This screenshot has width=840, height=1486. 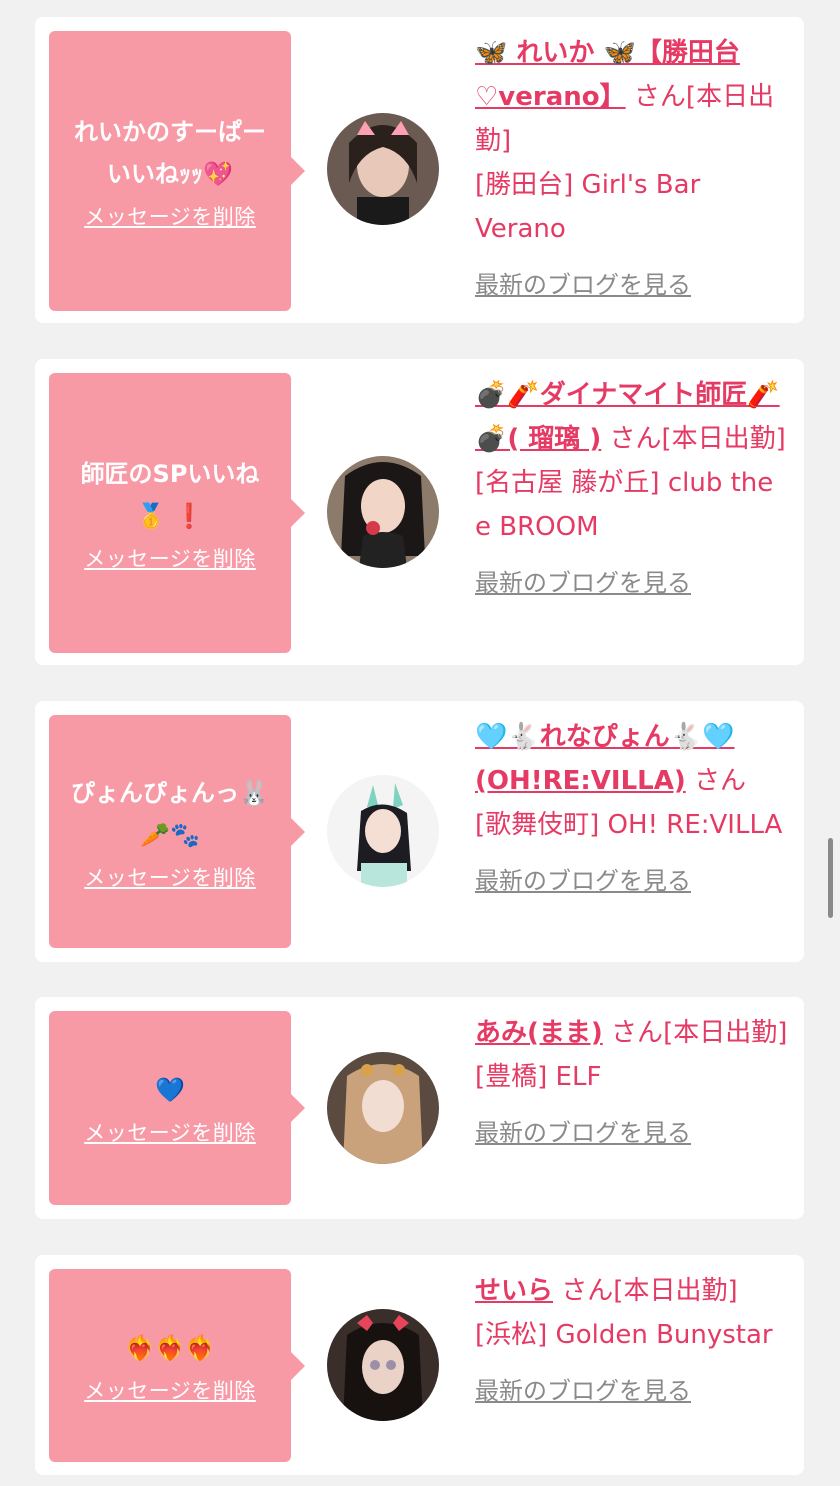 I want to click on shop-name: [歌舞伎町] OH! RE:VILLA, so click(x=629, y=825).